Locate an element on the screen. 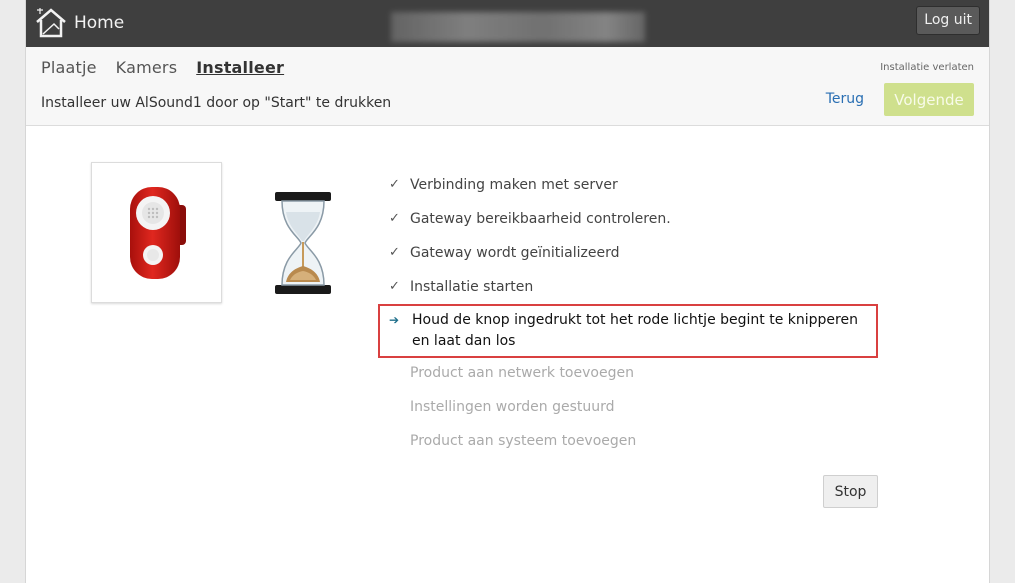 This screenshot has width=1015, height=583. step-item: Product aan systeem toevoegen is located at coordinates (628, 443).